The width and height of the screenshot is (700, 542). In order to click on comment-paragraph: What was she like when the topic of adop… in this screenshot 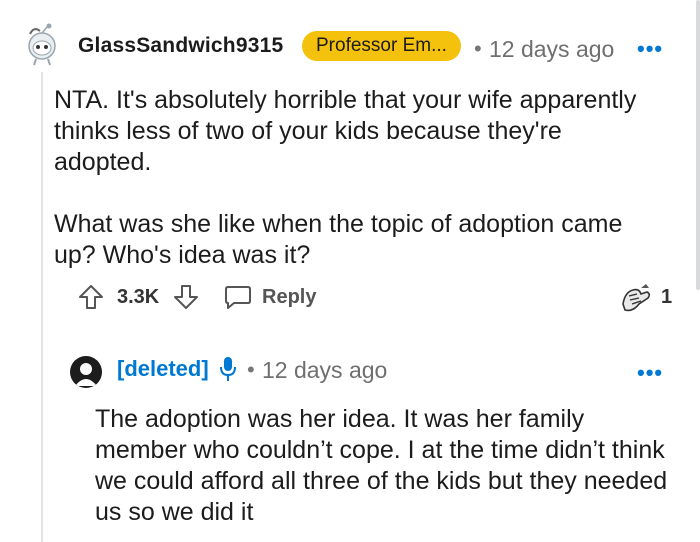, I will do `click(338, 239)`.